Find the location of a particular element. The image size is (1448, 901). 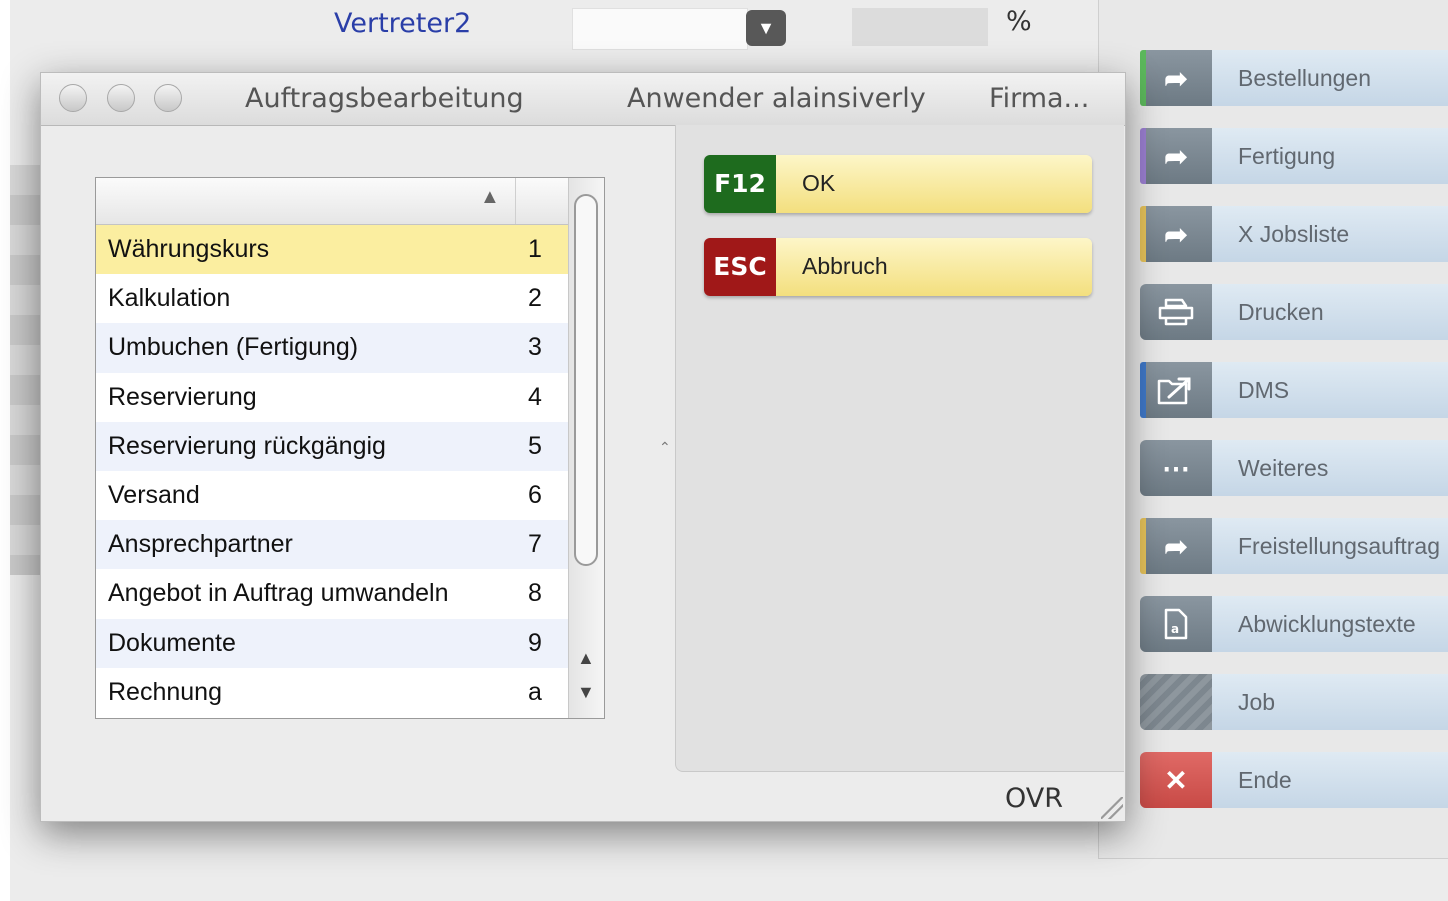

scrollbar-thumb is located at coordinates (586, 380).